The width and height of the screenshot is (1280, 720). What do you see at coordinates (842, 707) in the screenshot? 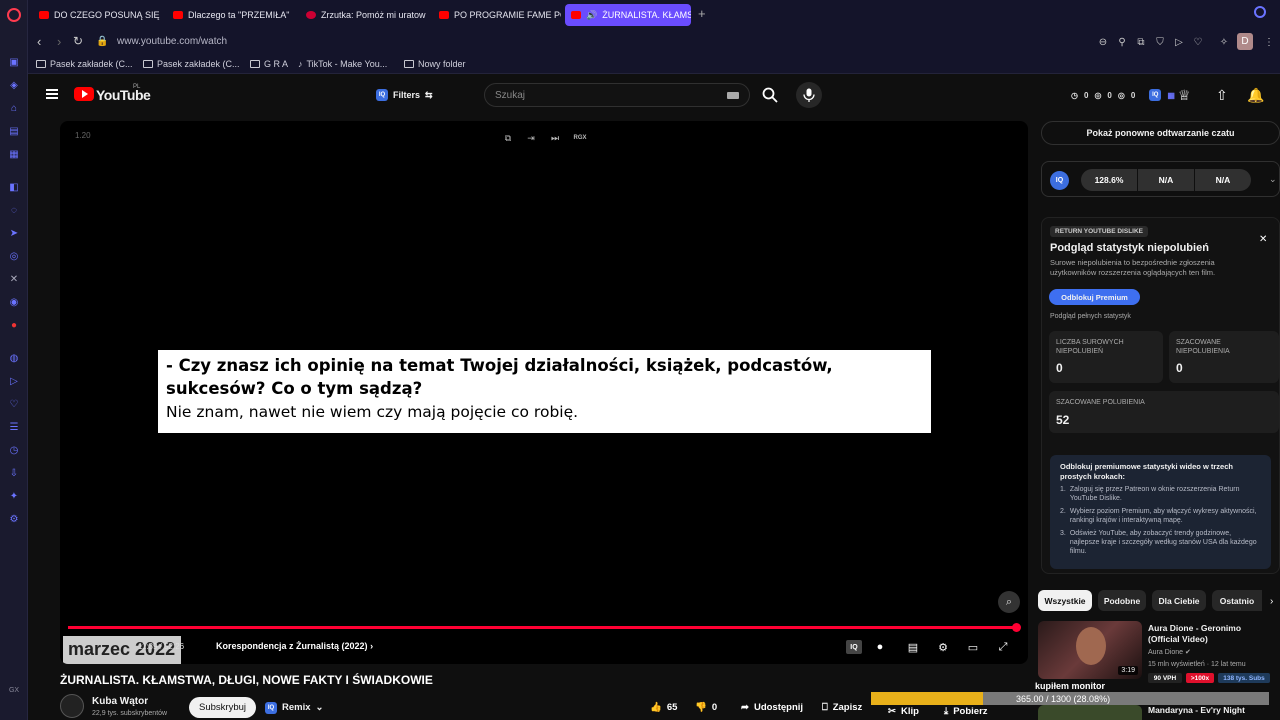
I see `save-button: ⎕ Zapisz` at bounding box center [842, 707].